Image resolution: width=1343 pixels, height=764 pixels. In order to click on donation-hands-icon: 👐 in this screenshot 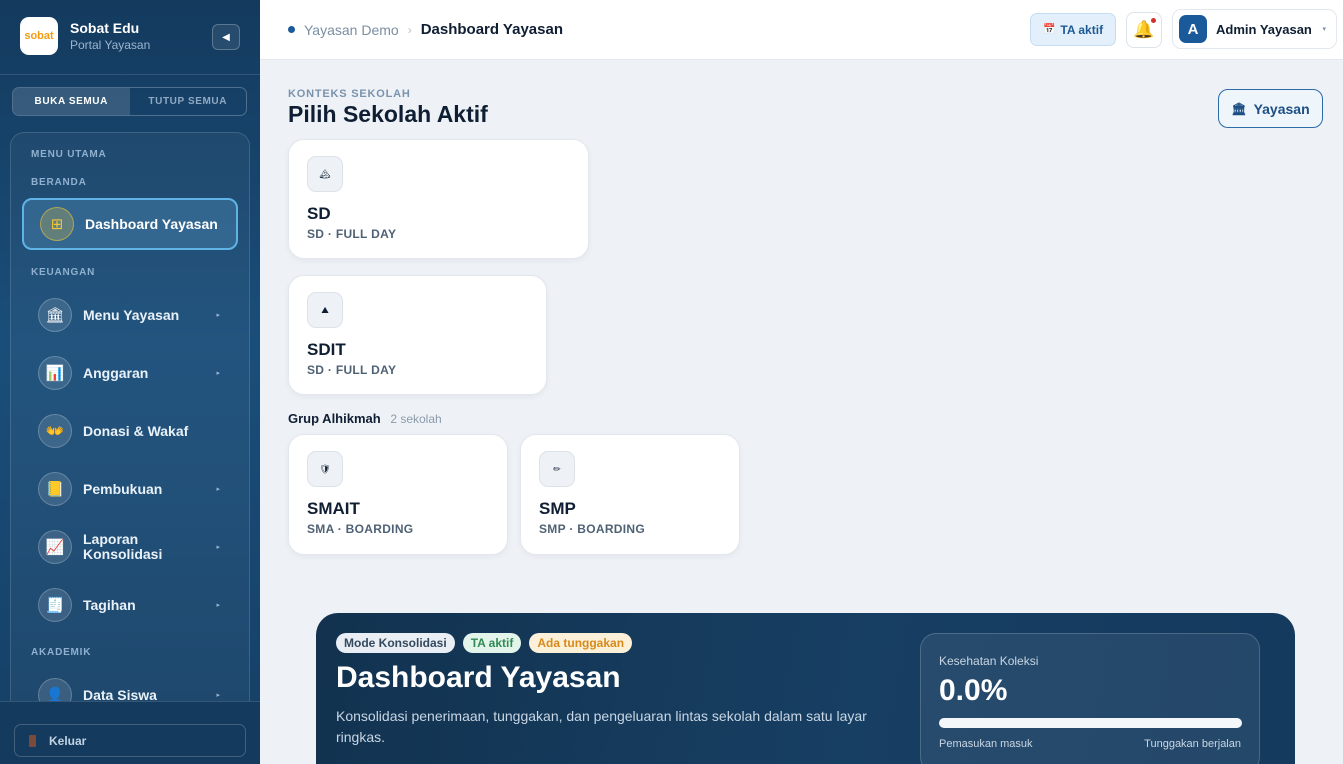, I will do `click(55, 431)`.